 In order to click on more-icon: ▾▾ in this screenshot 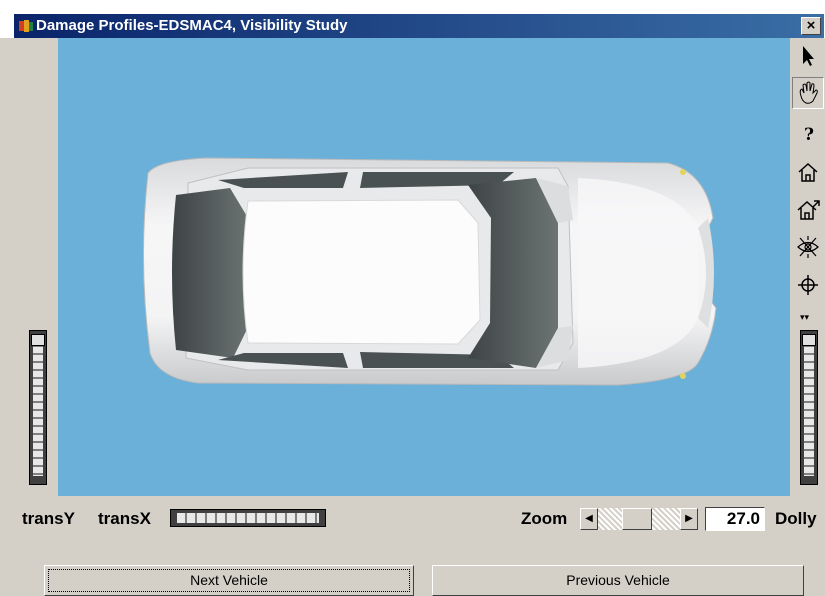, I will do `click(804, 317)`.